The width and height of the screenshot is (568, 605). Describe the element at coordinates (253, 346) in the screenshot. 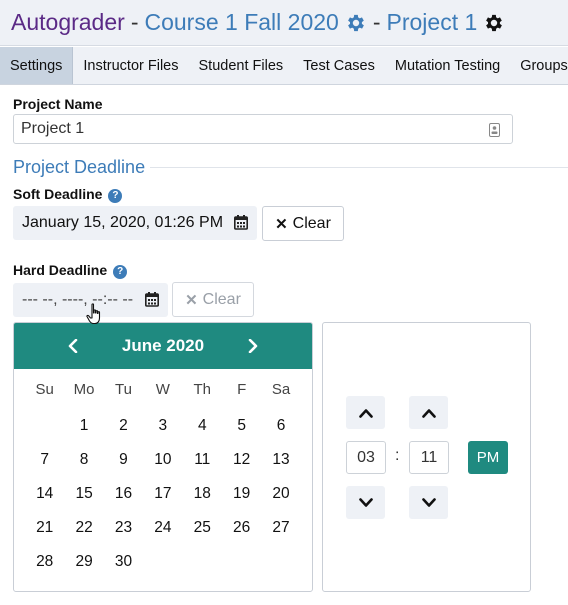

I see `chevron-right-icon` at that location.